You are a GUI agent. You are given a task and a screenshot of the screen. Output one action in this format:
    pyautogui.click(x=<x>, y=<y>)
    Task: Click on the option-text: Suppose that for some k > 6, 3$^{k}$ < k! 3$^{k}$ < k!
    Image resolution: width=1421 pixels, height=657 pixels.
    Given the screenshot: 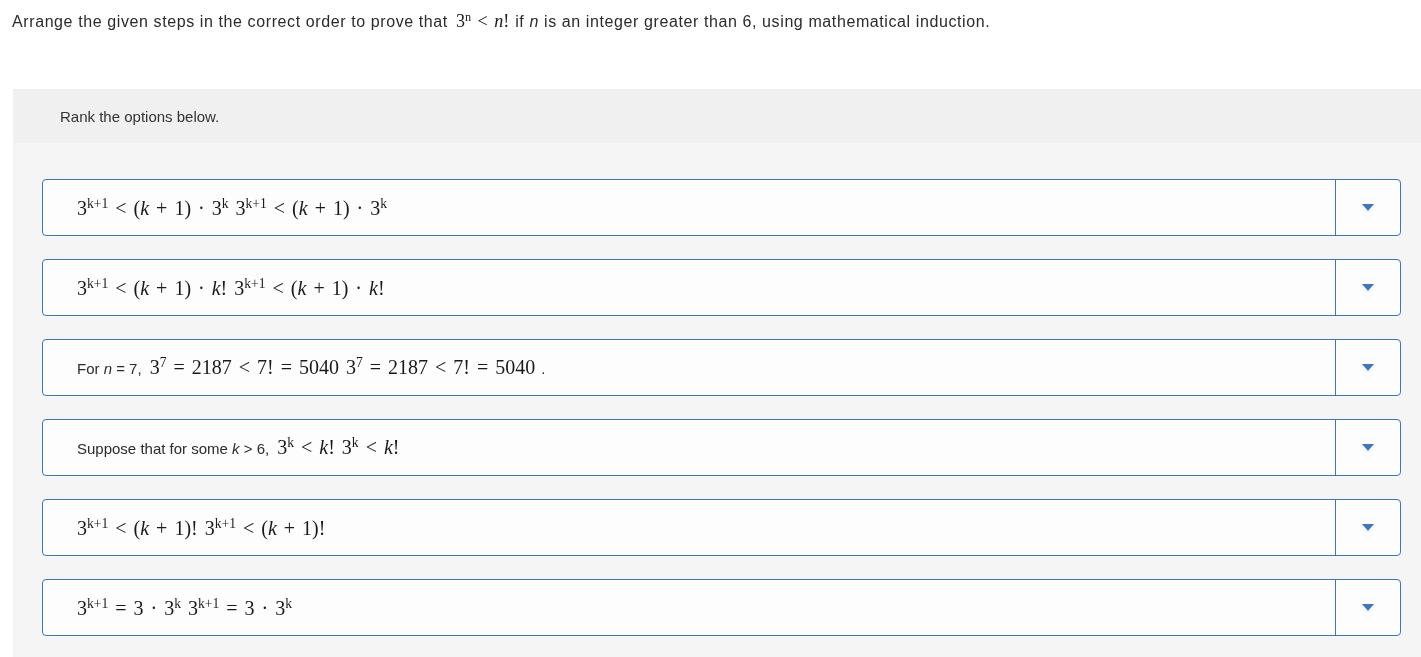 What is the action you would take?
    pyautogui.click(x=238, y=447)
    